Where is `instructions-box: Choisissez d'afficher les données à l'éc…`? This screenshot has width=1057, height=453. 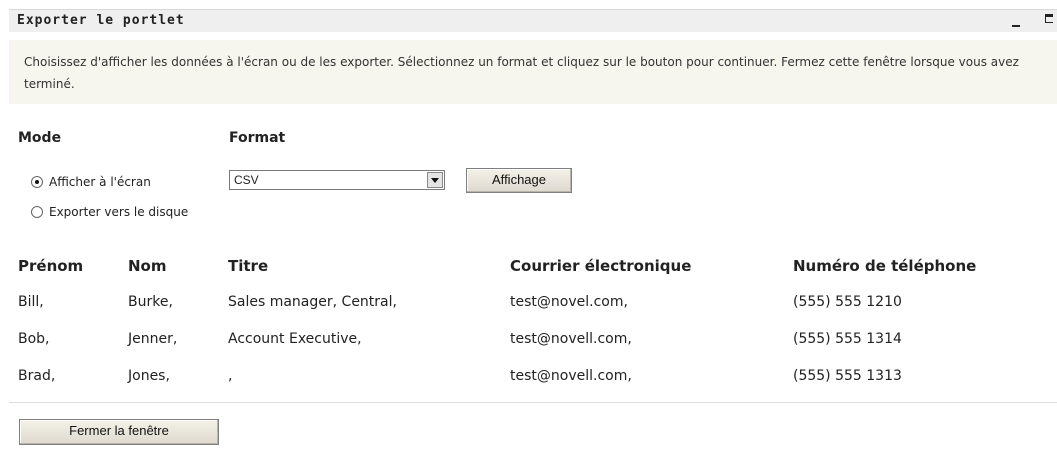
instructions-box: Choisissez d'afficher les données à l'éc… is located at coordinates (533, 72).